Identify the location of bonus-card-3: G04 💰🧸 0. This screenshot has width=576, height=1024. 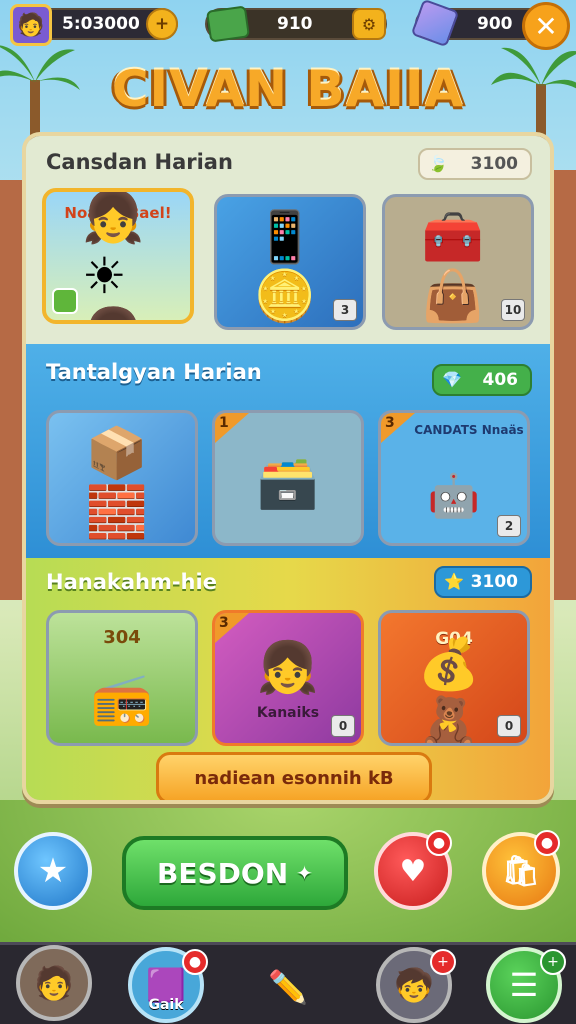
(454, 678).